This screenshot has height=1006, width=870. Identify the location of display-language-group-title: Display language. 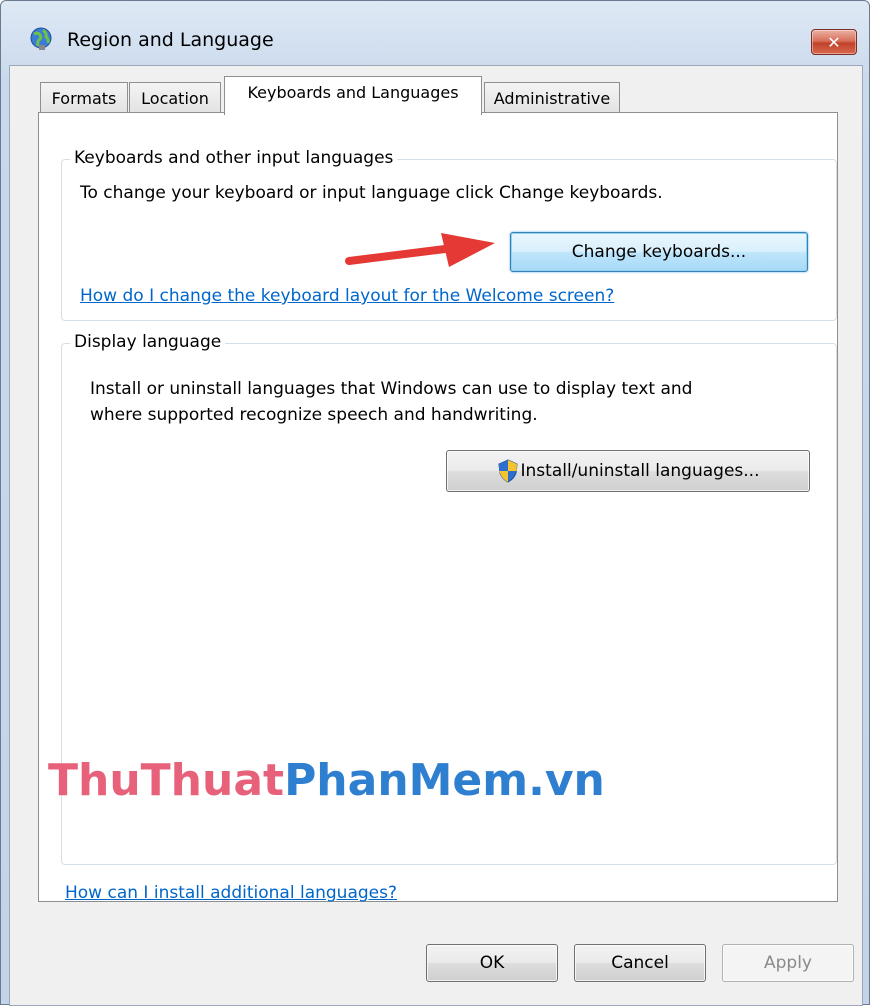
(148, 342).